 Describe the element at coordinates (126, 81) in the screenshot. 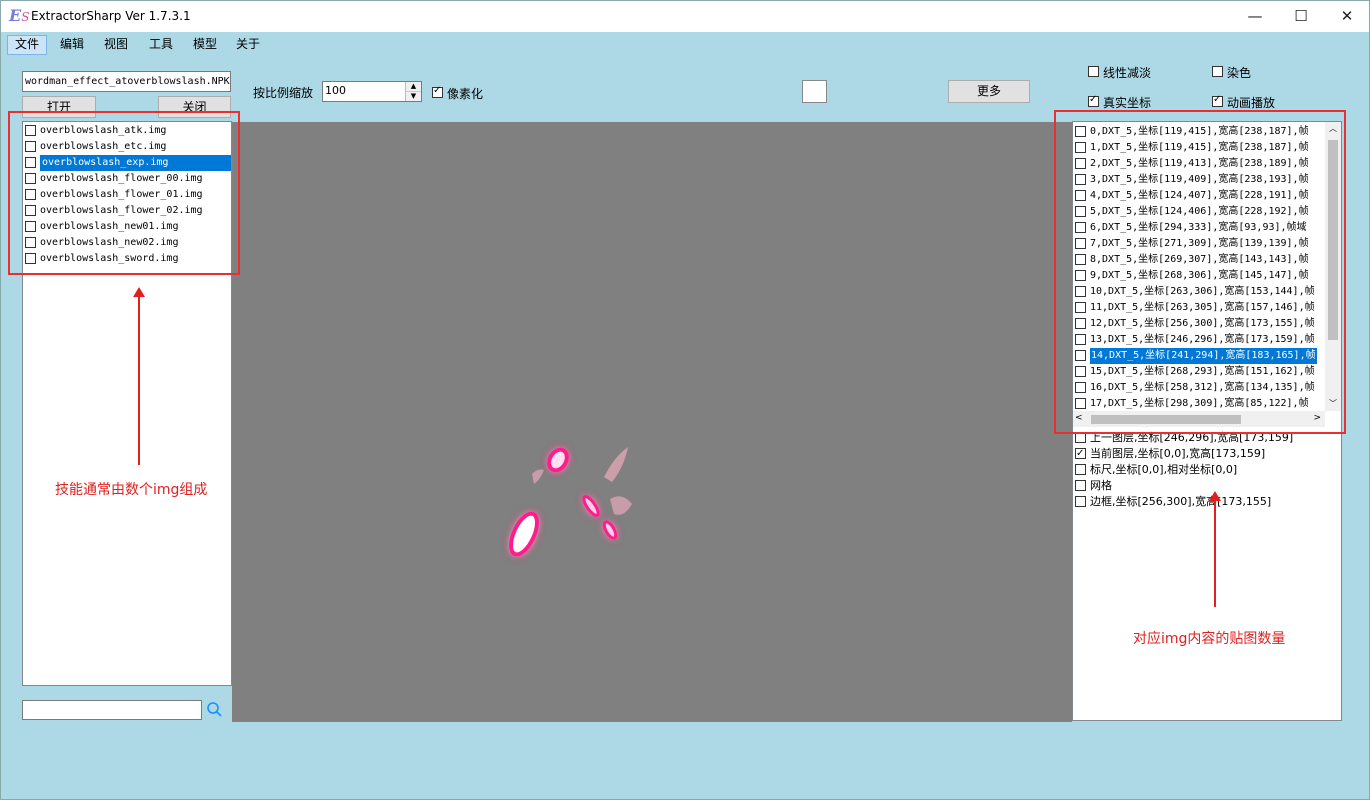

I see `npk-path-field: wordman_effect_atoverblowslash.NPK` at that location.